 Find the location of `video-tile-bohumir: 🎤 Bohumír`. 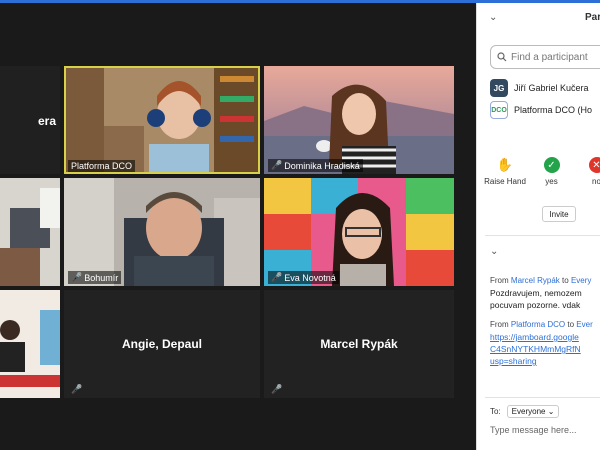

video-tile-bohumir: 🎤 Bohumír is located at coordinates (162, 232).